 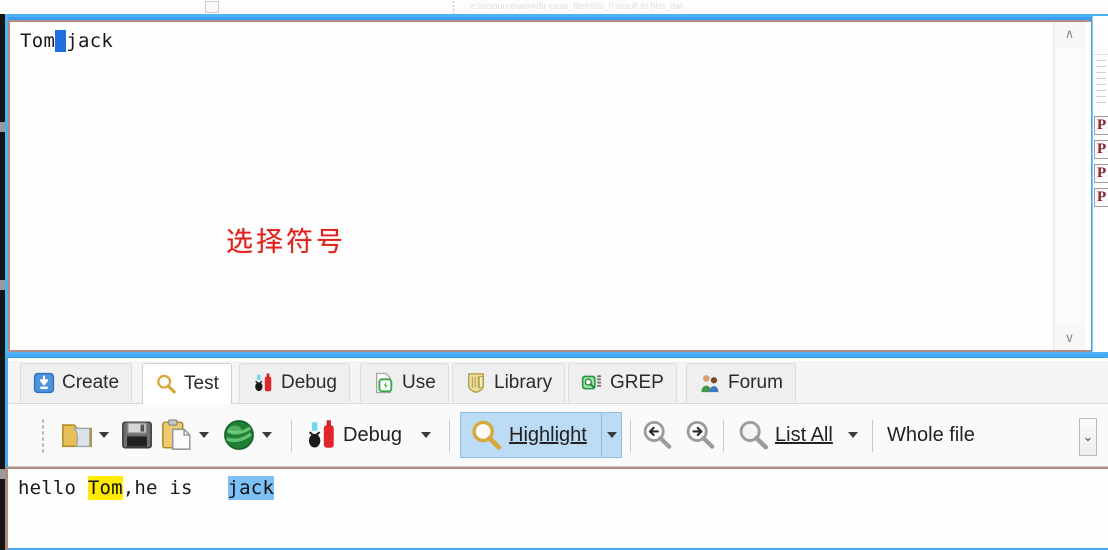 What do you see at coordinates (476, 383) in the screenshot?
I see `shield-book-icon` at bounding box center [476, 383].